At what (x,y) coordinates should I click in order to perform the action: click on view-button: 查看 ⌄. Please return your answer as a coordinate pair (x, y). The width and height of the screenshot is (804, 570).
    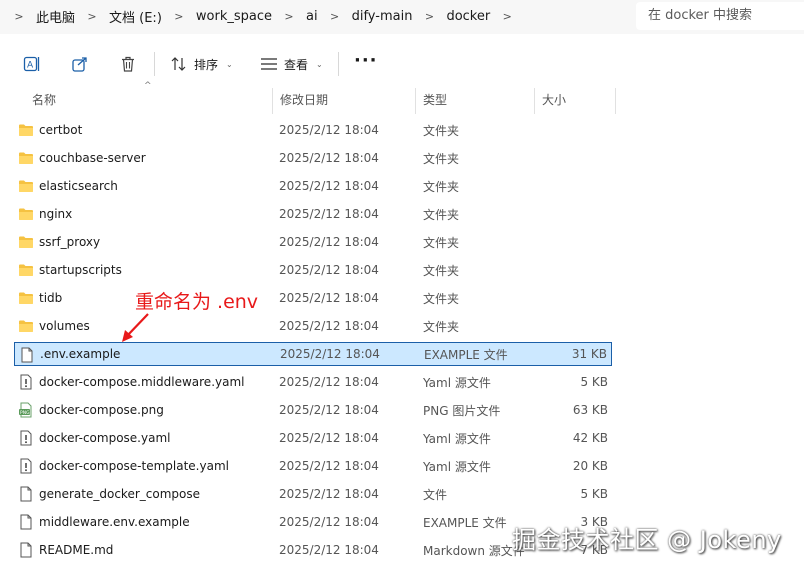
    Looking at the image, I should click on (291, 64).